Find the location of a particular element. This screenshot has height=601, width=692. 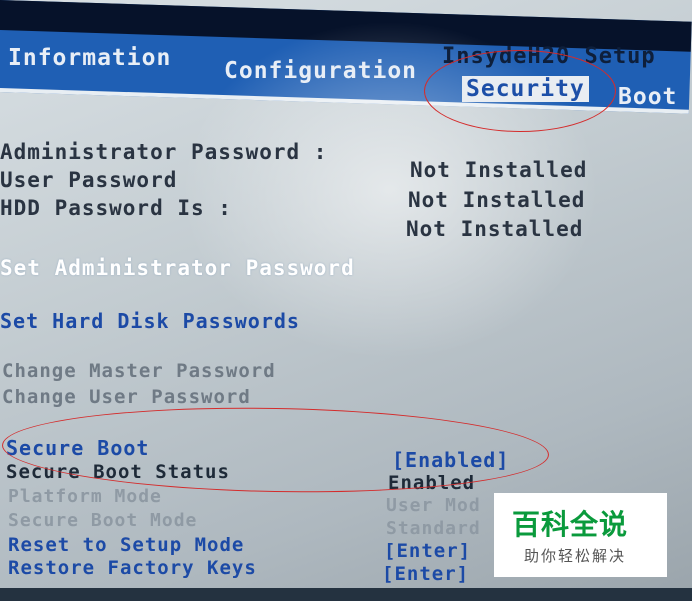

set-admin-password-item: Set Administrator Password is located at coordinates (177, 268).